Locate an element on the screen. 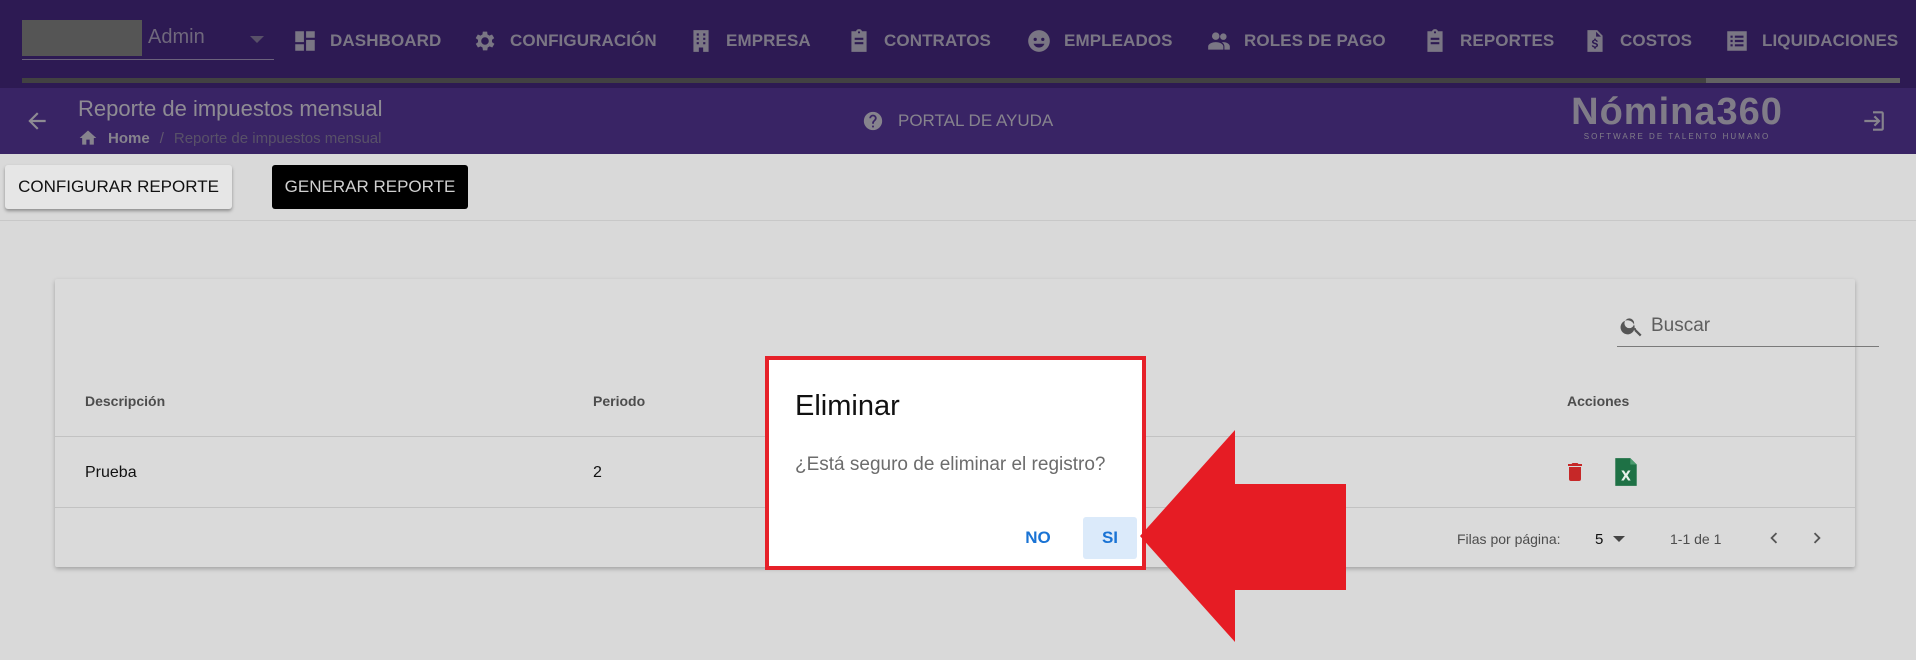 This screenshot has width=1916, height=660. trash-icon is located at coordinates (1575, 472).